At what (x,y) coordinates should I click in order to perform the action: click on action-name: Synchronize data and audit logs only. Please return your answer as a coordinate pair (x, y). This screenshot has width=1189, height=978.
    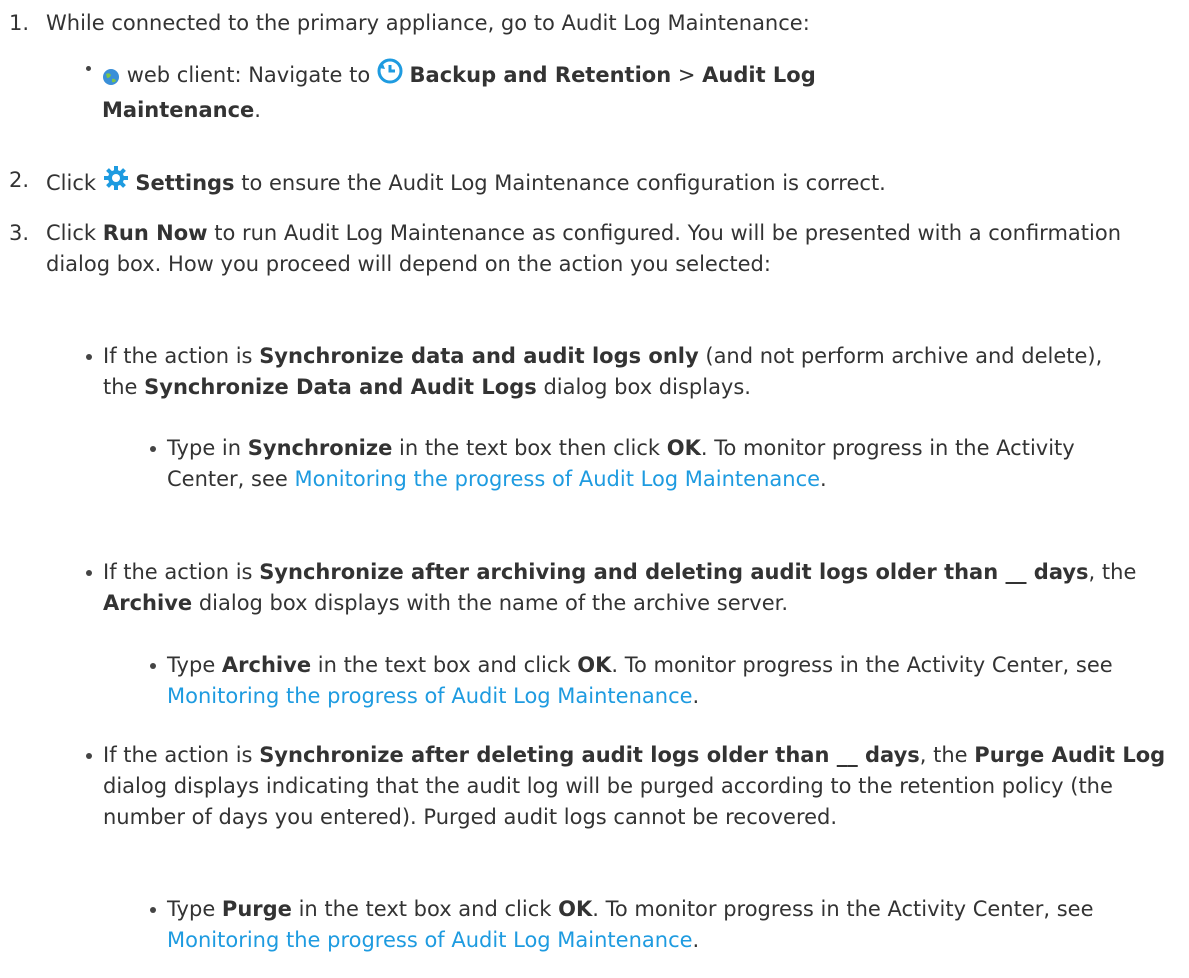
    Looking at the image, I should click on (479, 356).